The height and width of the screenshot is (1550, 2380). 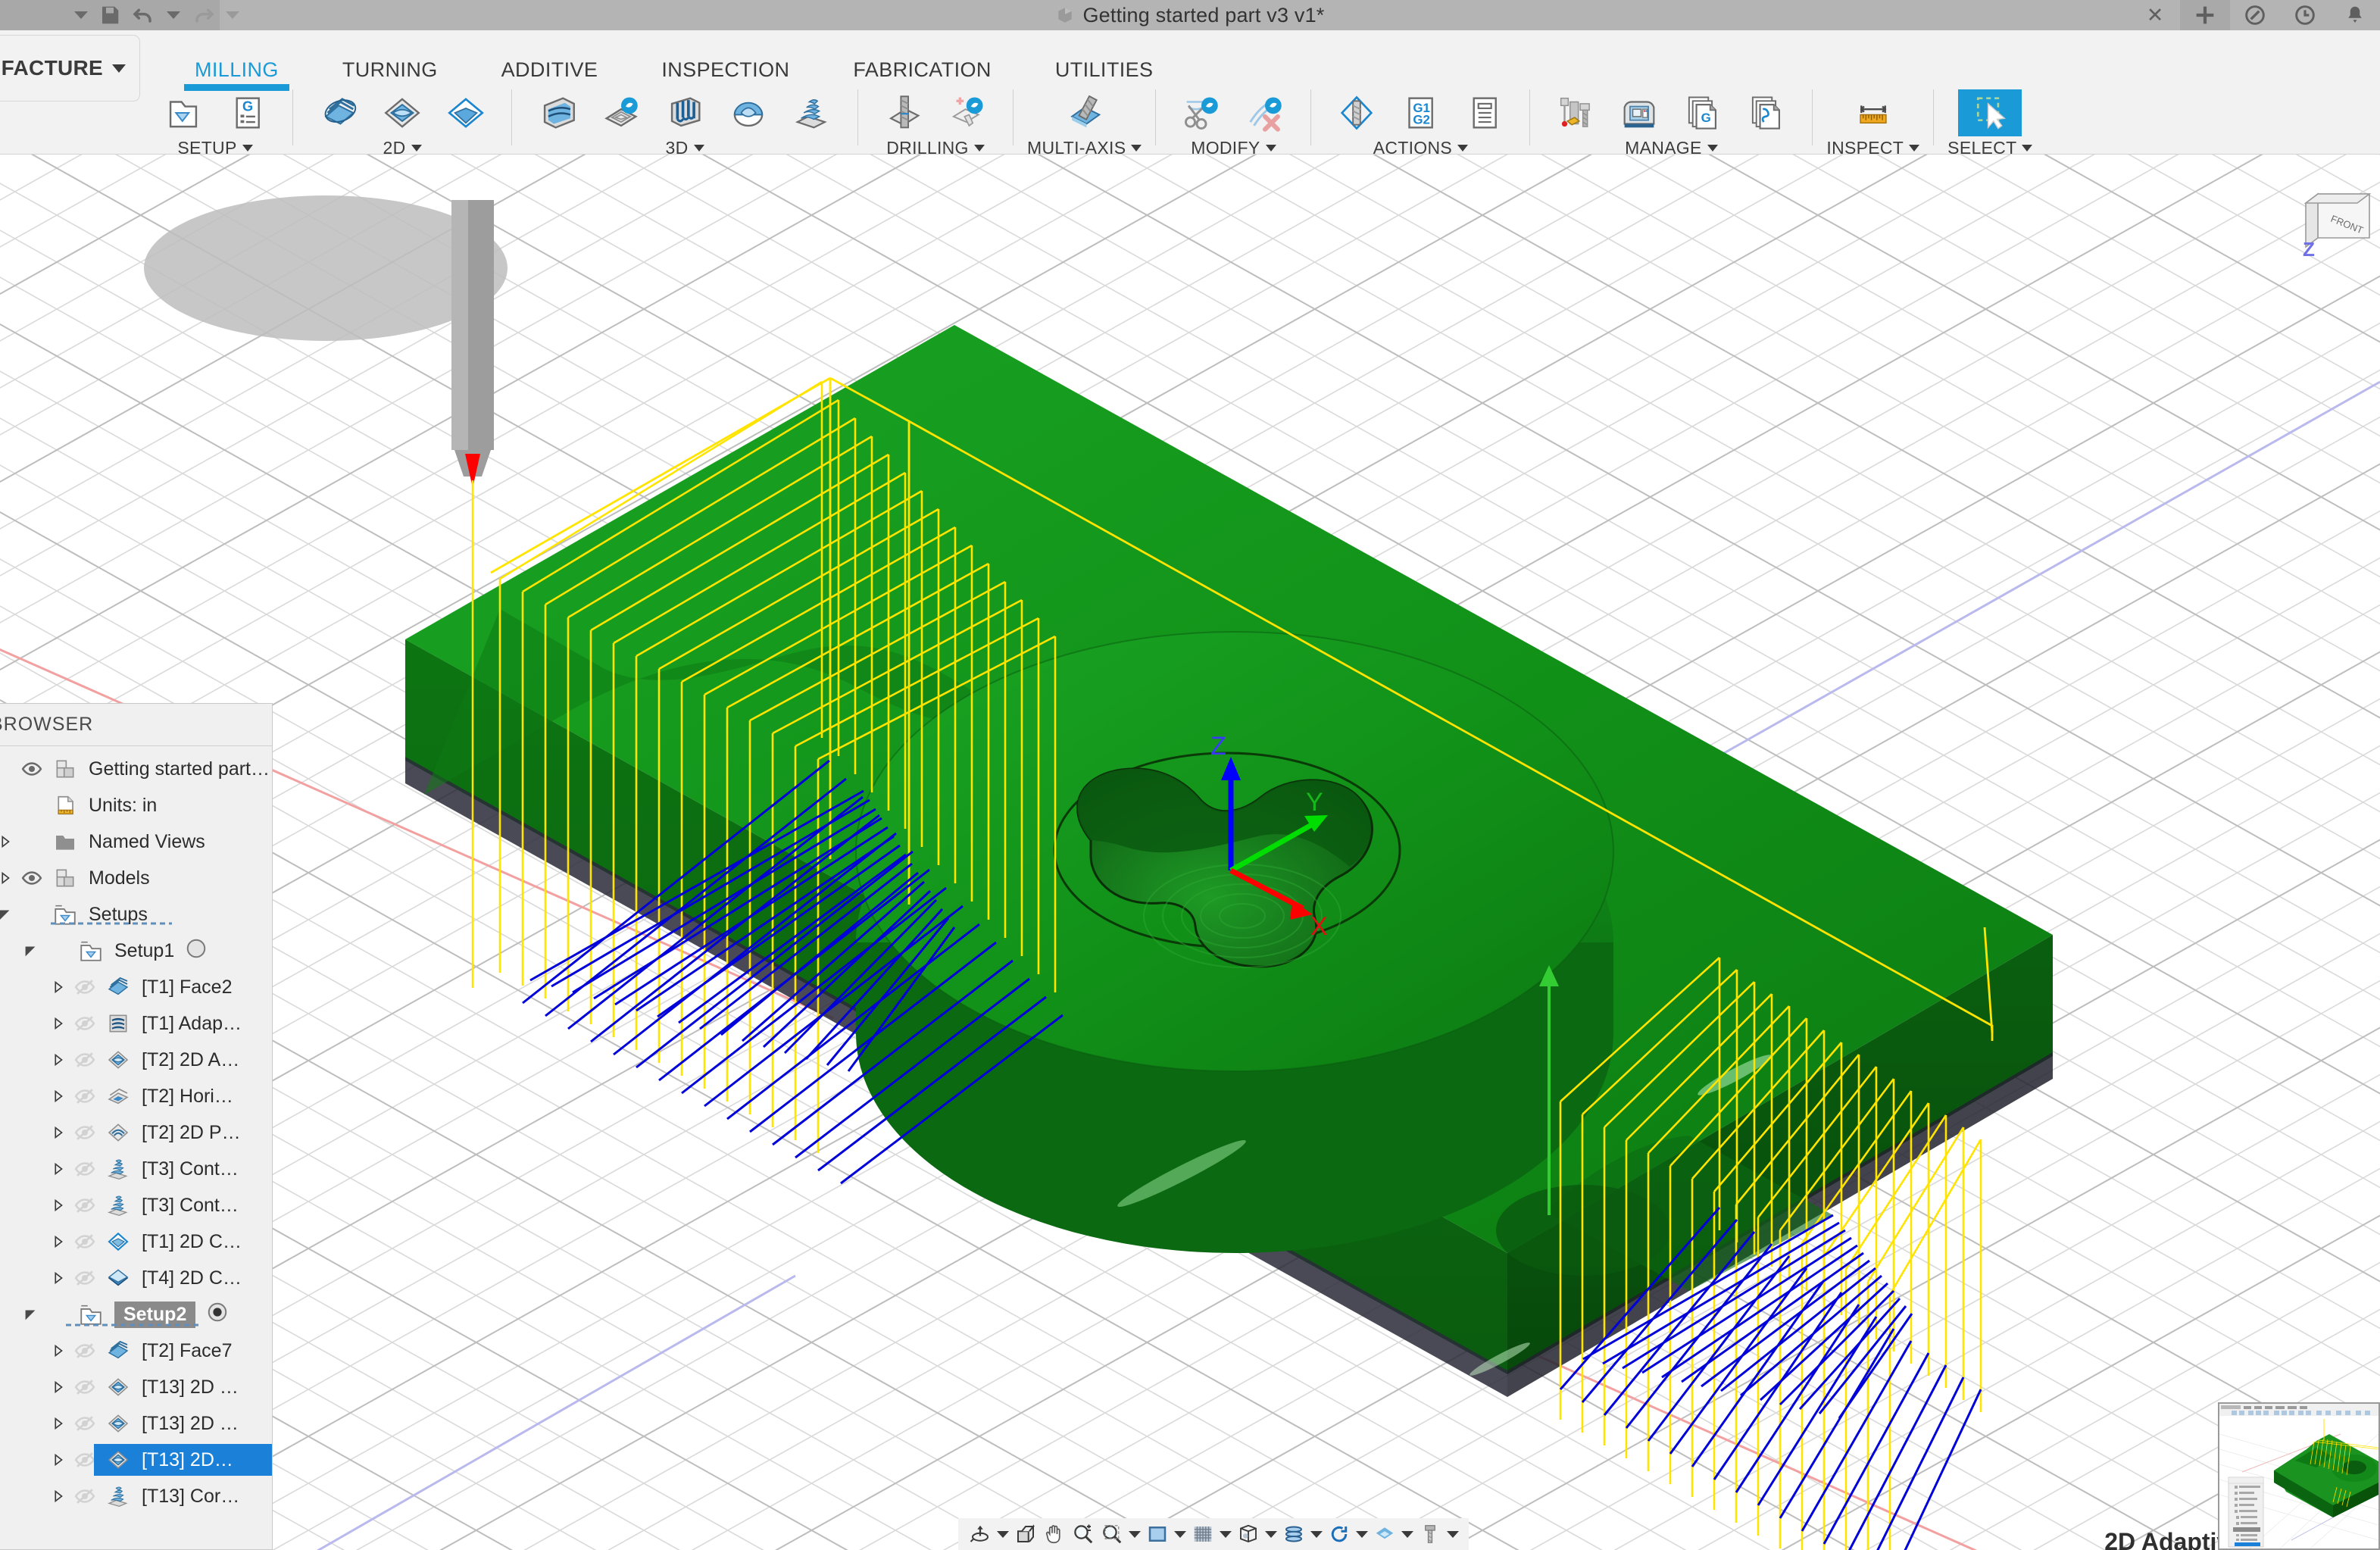 I want to click on undo-dropdown-caret, so click(x=173, y=15).